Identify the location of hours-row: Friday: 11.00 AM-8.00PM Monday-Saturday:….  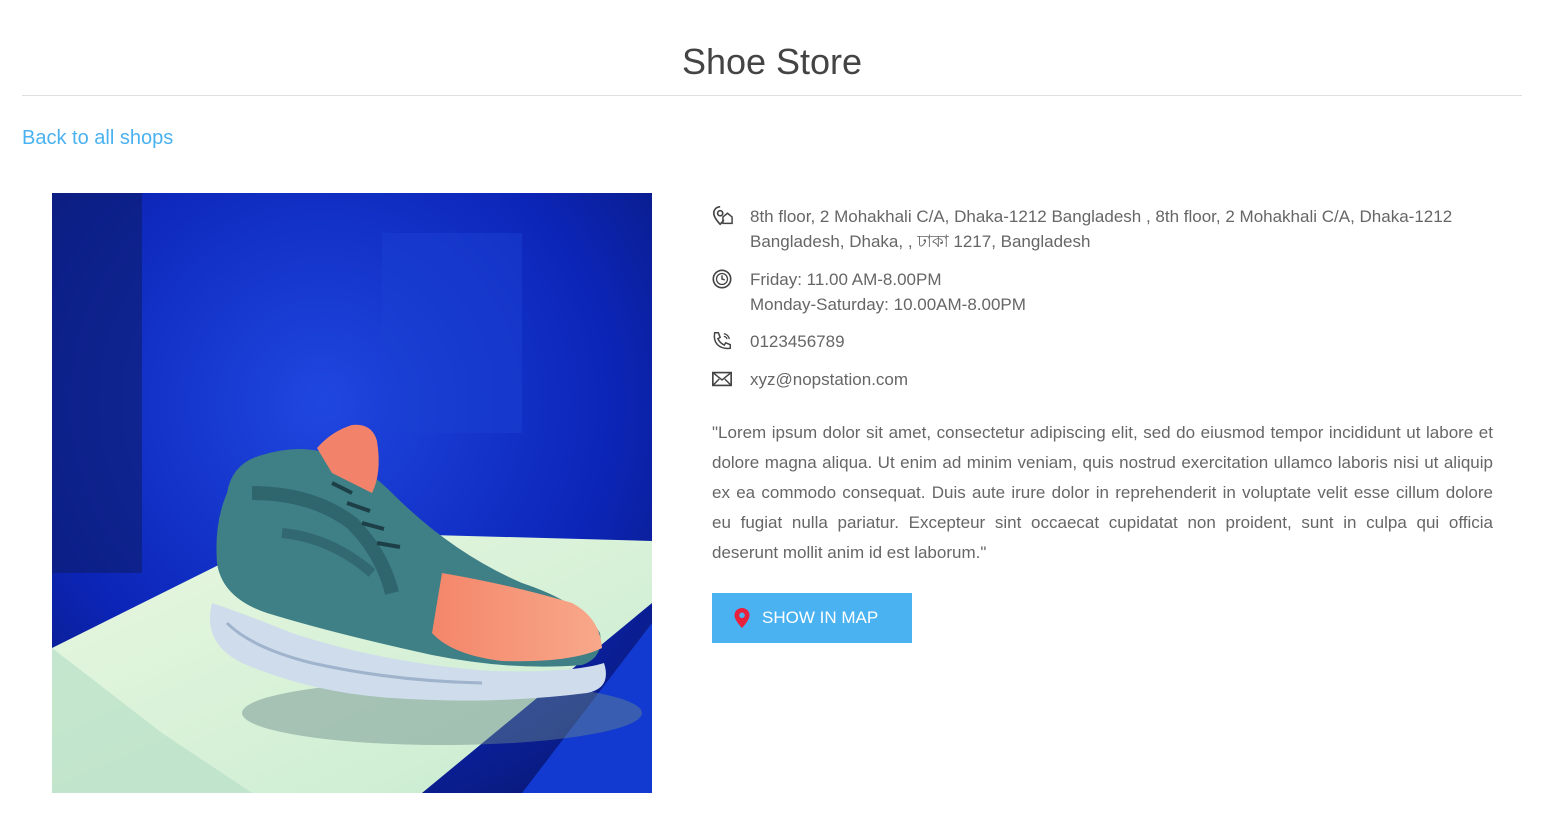
(868, 292).